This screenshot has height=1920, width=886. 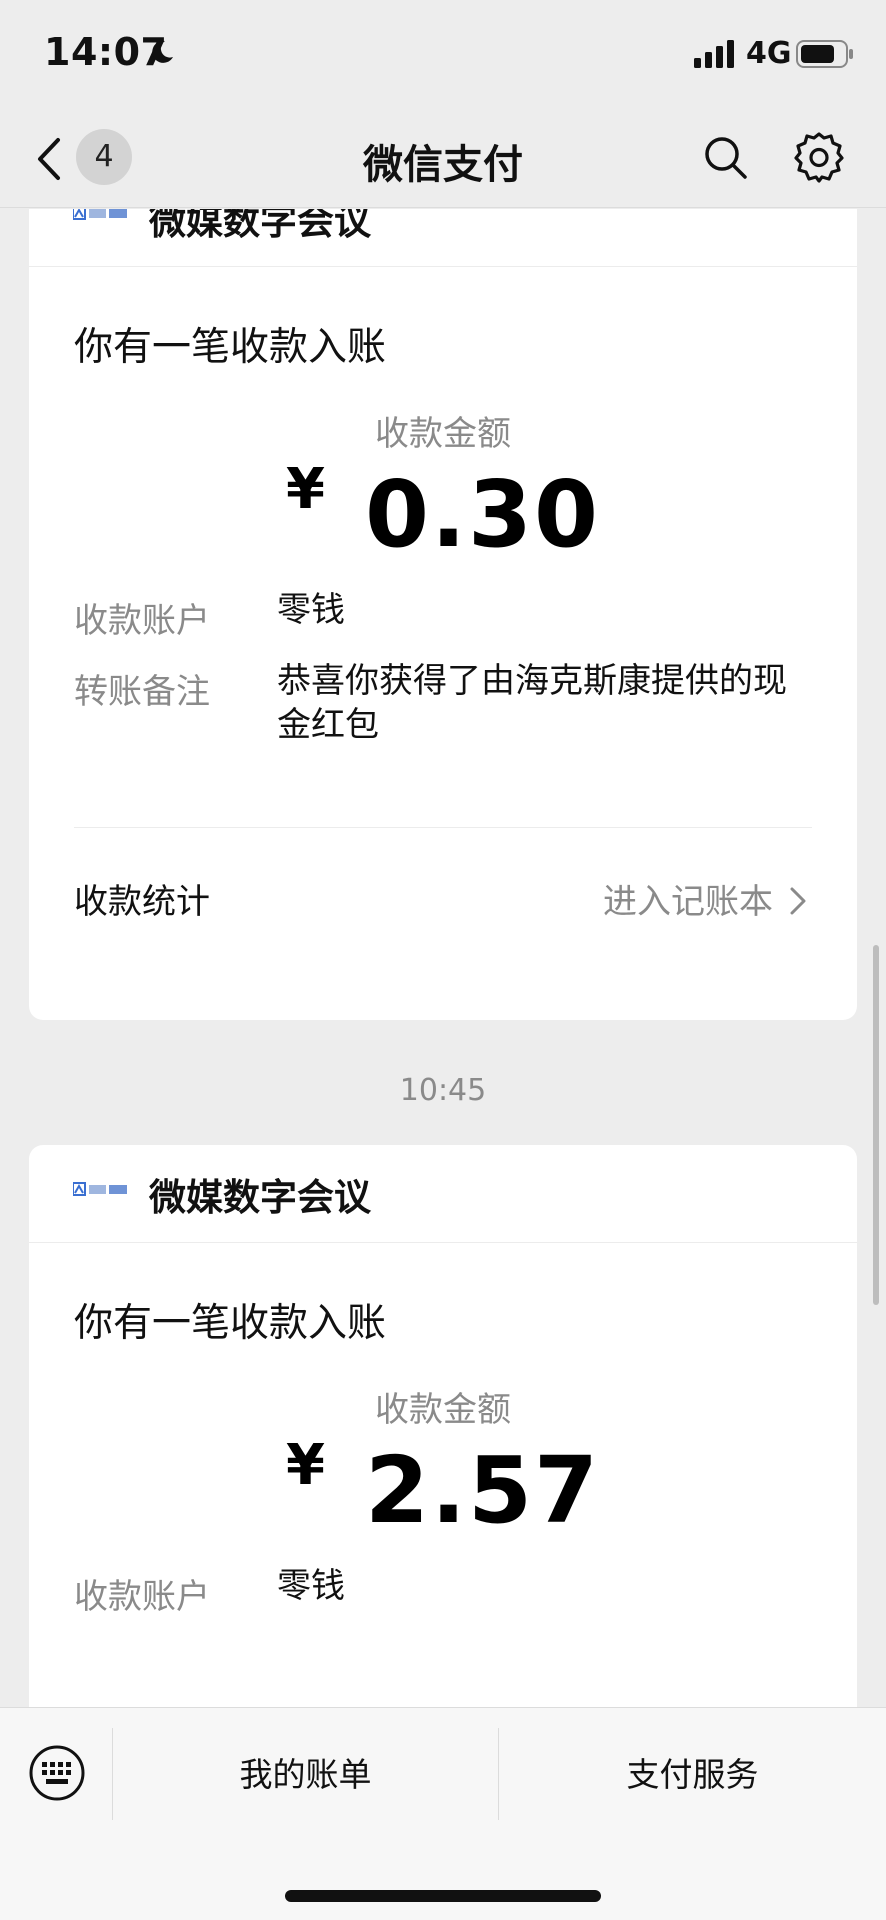 I want to click on battery-icon, so click(x=824, y=54).